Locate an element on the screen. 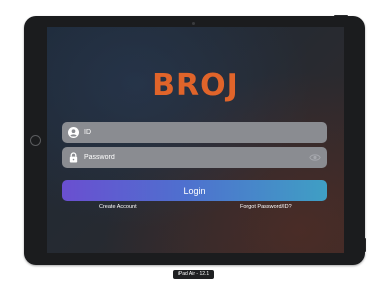 The image size is (389, 296). create-account-link: Create Account is located at coordinates (118, 207).